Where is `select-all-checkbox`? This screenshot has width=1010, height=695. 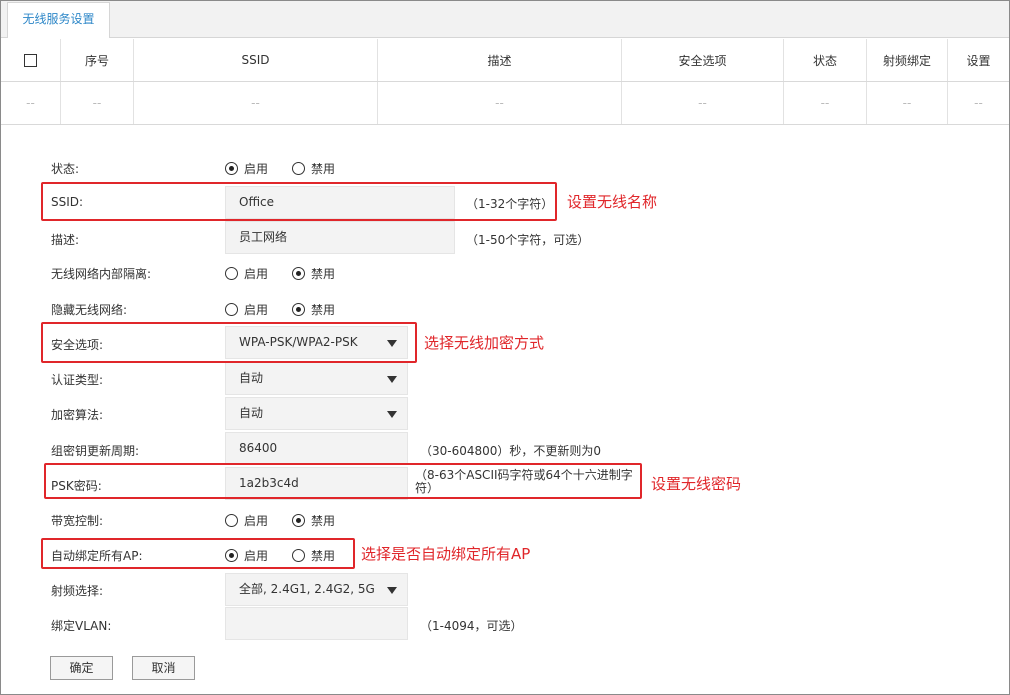
select-all-checkbox is located at coordinates (30, 60).